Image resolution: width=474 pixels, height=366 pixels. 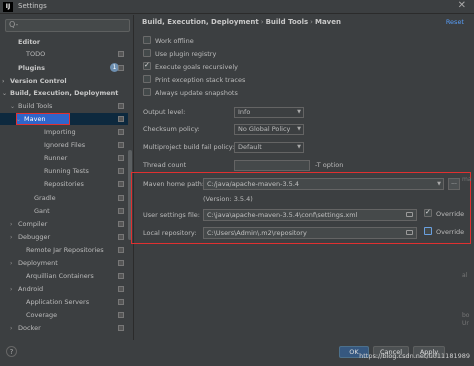 What do you see at coordinates (250, 147) in the screenshot?
I see `select-value: Default` at bounding box center [250, 147].